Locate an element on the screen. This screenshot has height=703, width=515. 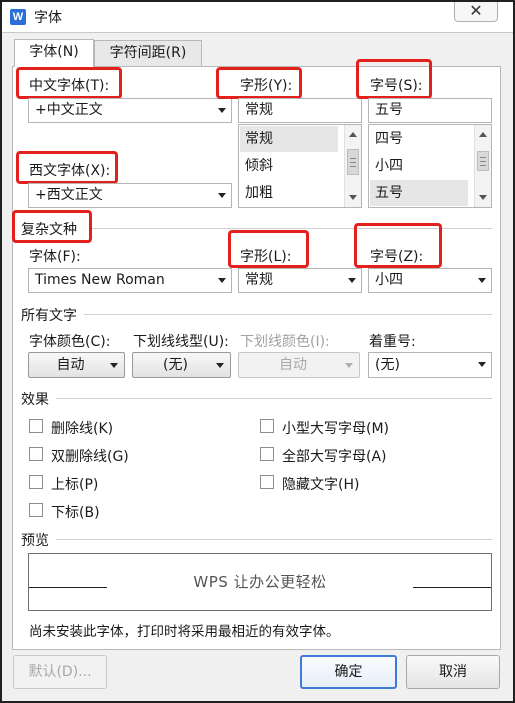
all-text-section-label: 所有文字 is located at coordinates (49, 316).